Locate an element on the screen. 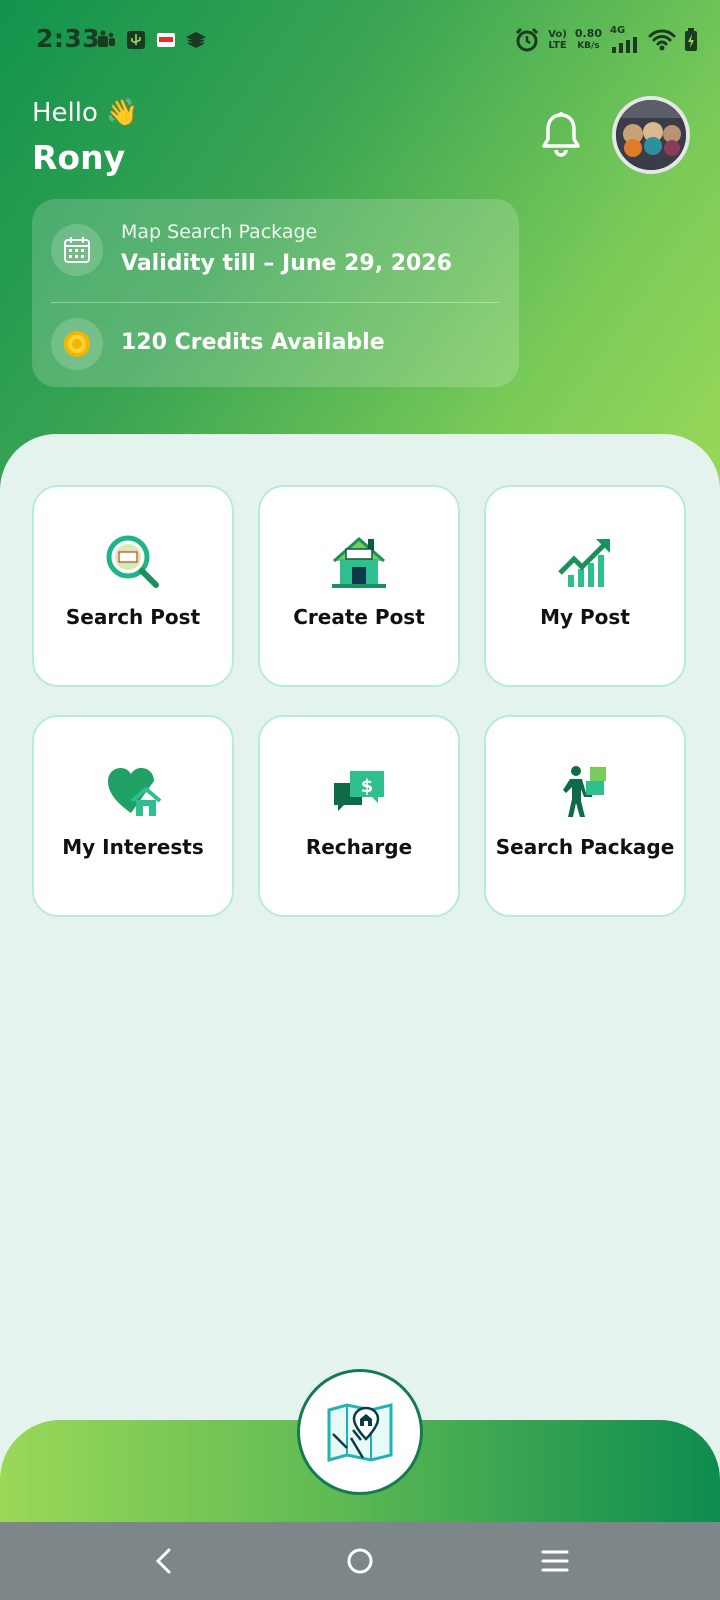 Image resolution: width=720 pixels, height=1600 pixels. search-post-icon is located at coordinates (132, 561).